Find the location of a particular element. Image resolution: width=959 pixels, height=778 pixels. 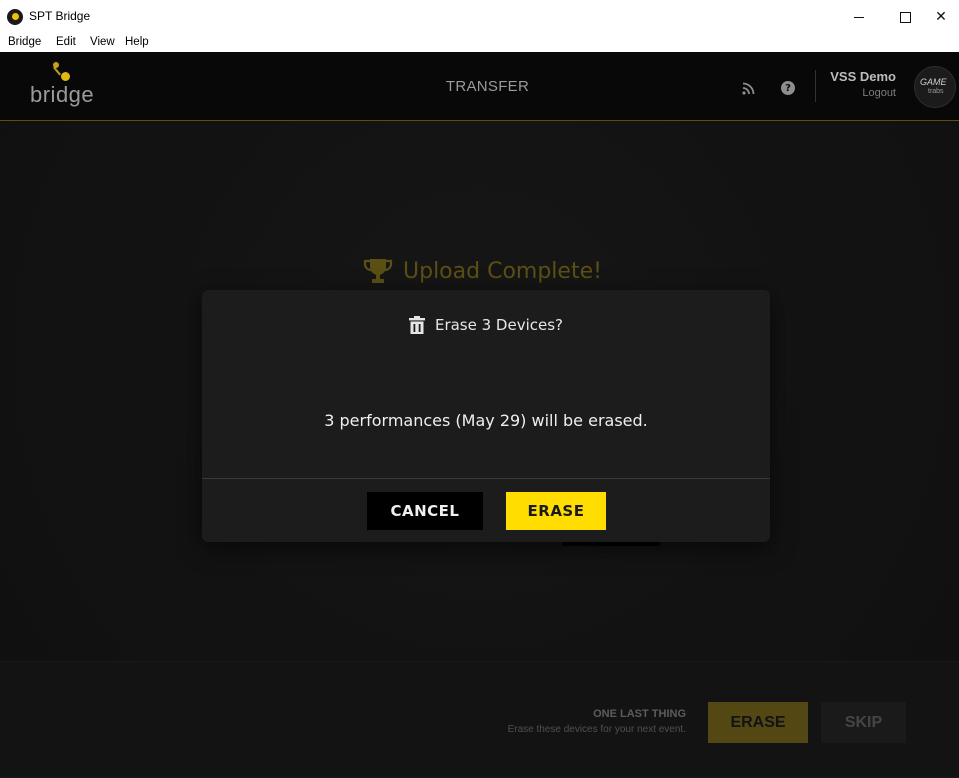

dialog-title: Erase 3 Devices? is located at coordinates (499, 325).